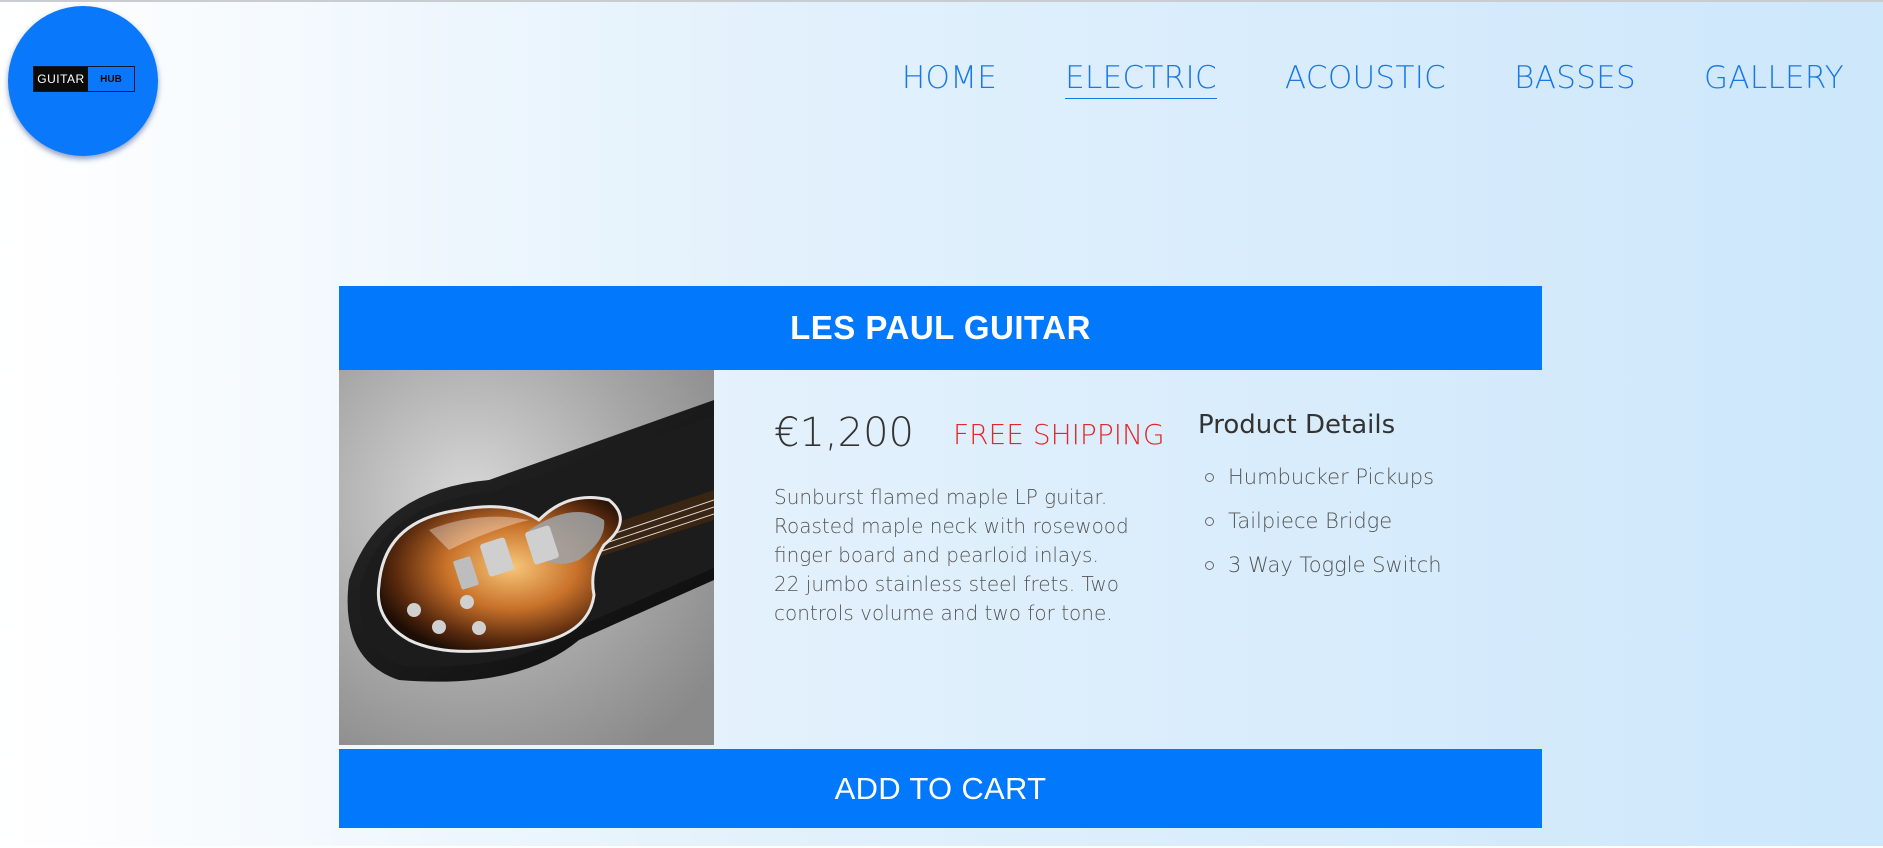  I want to click on product-price: €1,200, so click(844, 433).